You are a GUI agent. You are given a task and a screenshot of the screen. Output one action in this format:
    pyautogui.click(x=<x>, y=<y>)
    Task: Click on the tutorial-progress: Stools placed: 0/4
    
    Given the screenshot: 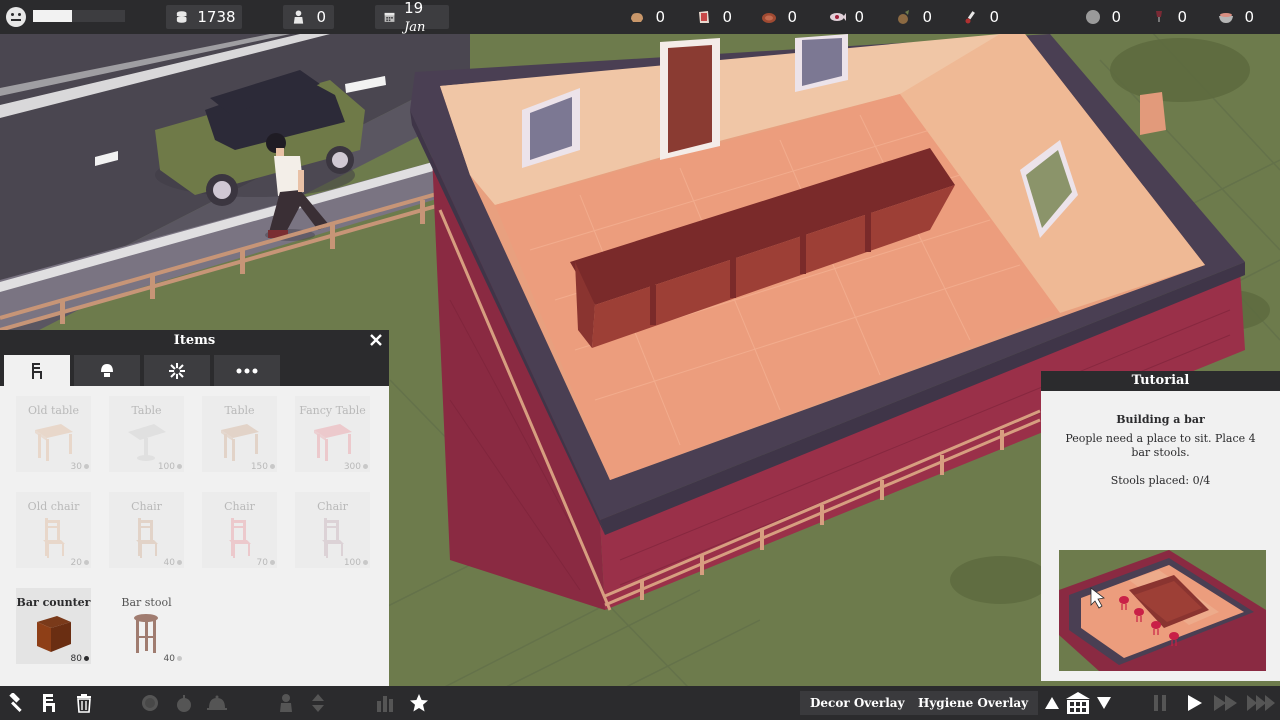 What is the action you would take?
    pyautogui.click(x=1160, y=480)
    